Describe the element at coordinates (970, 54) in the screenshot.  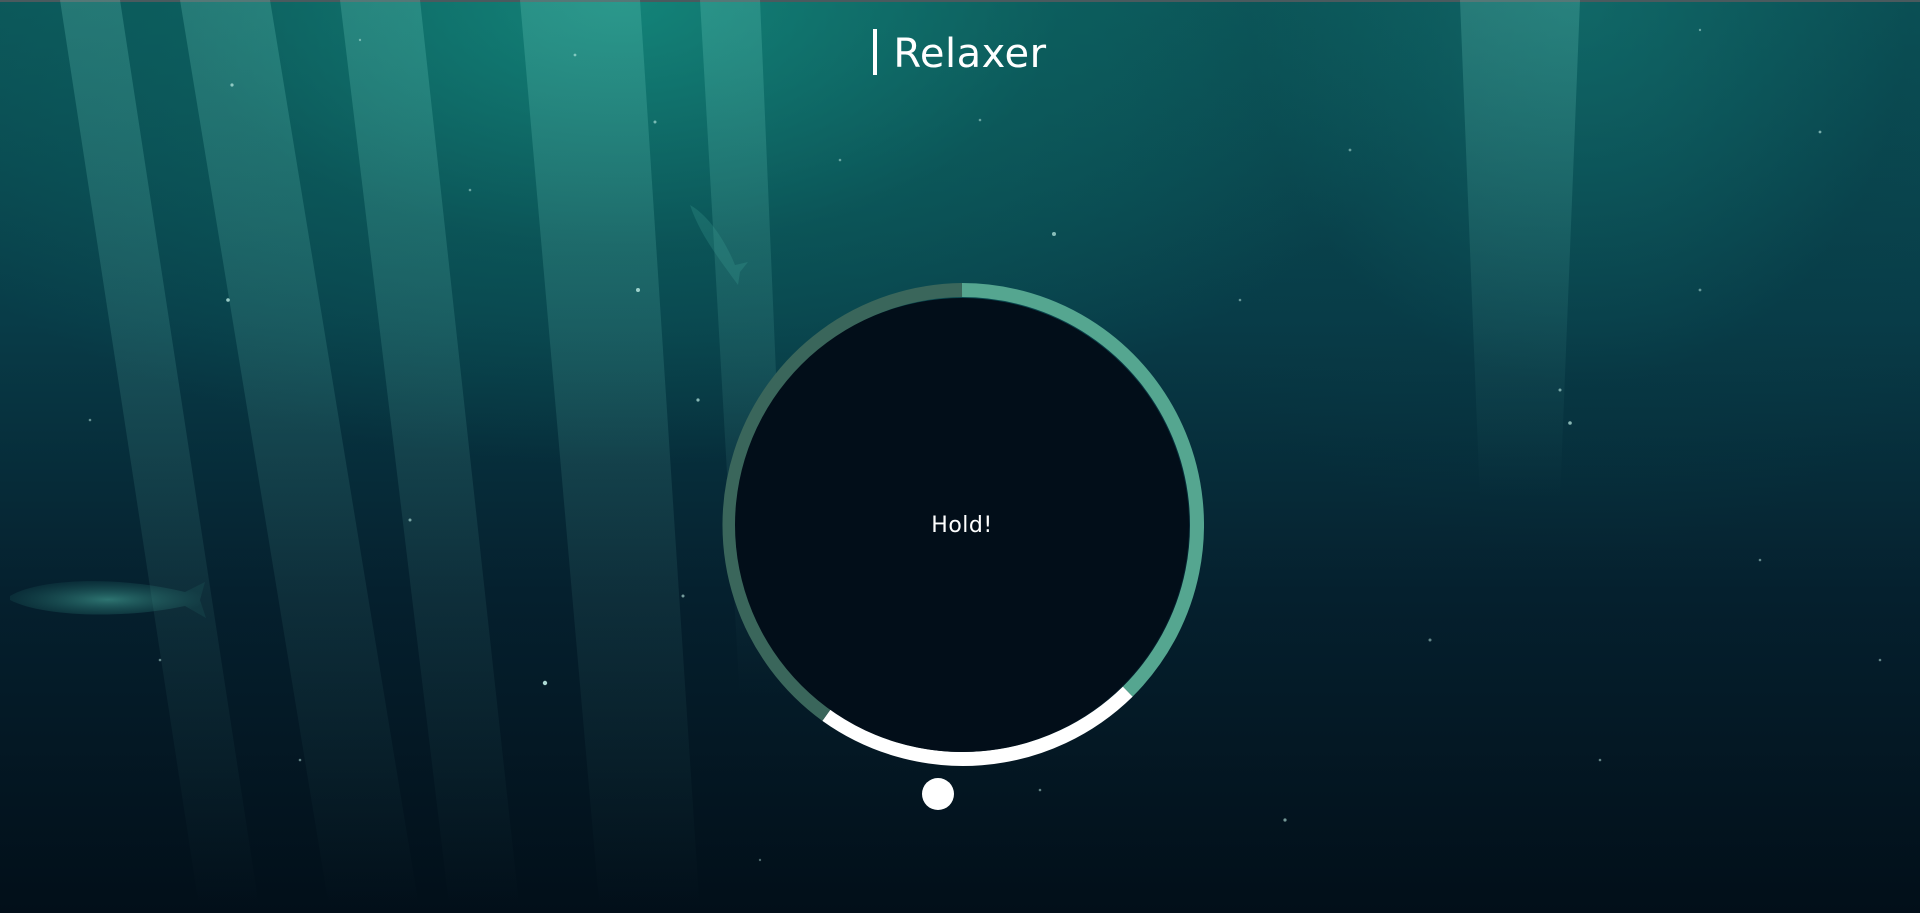
I see `app-title-text: Relaxer` at that location.